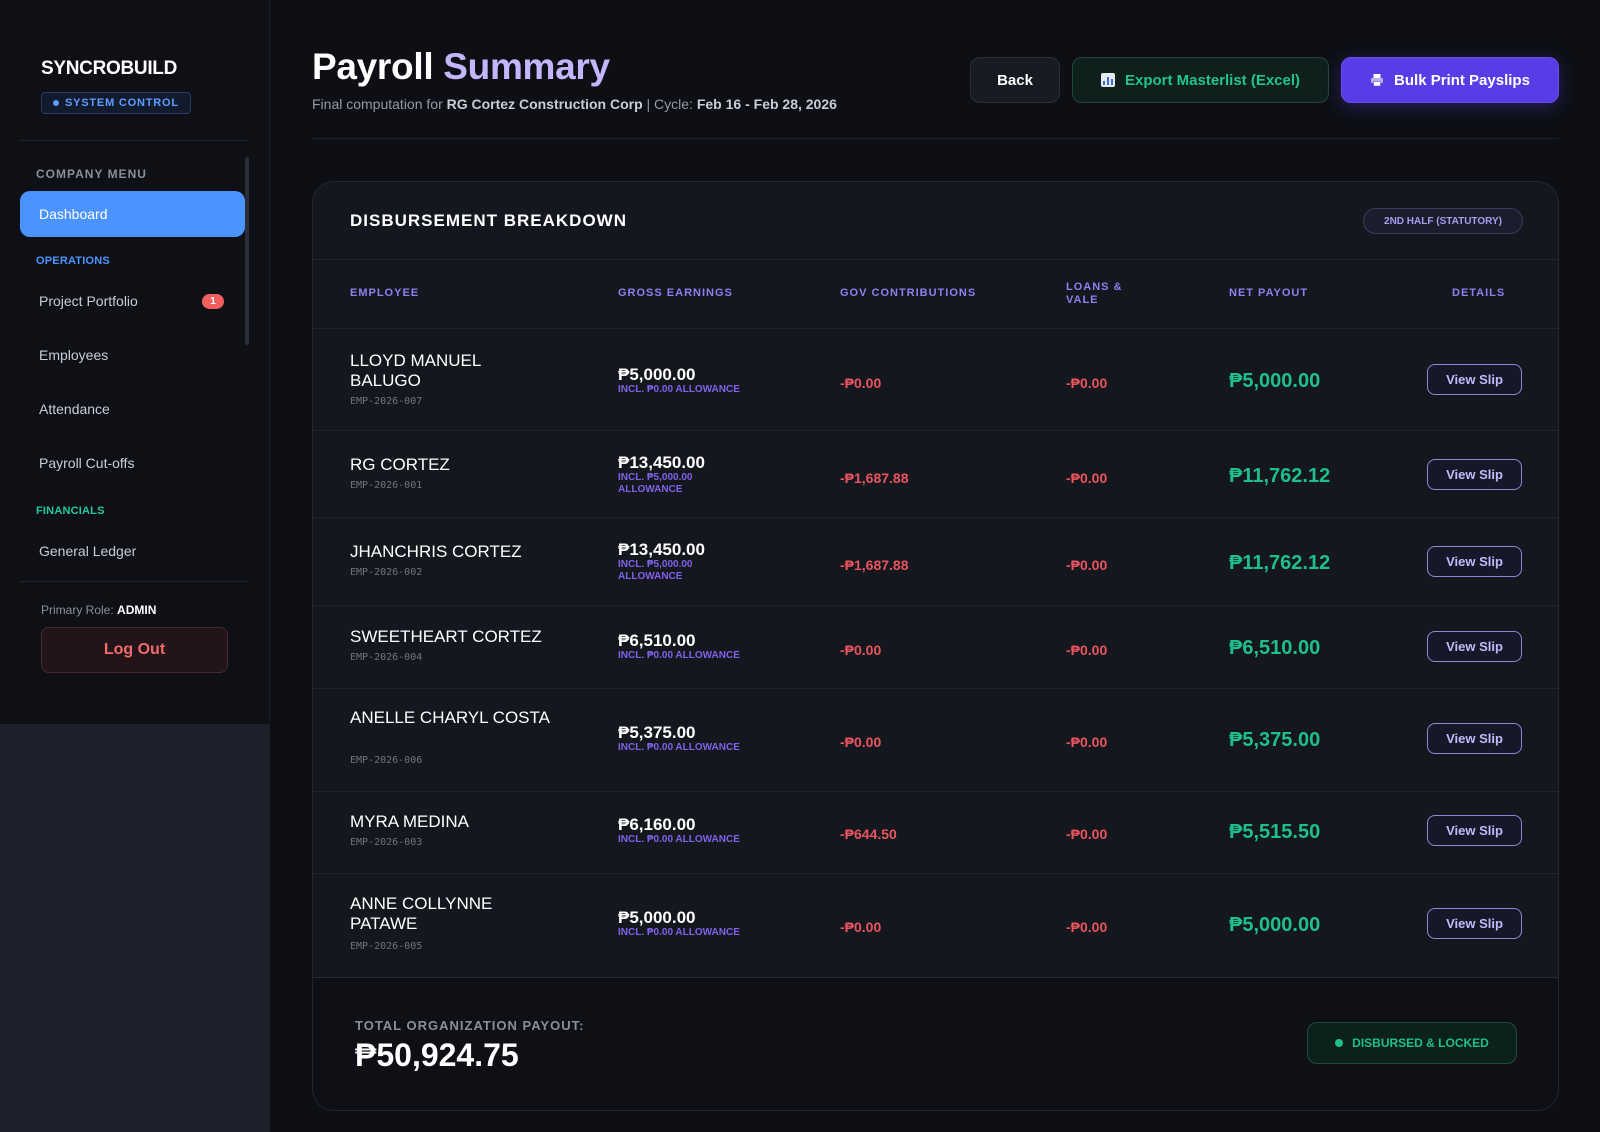 This screenshot has width=1600, height=1132. What do you see at coordinates (377, 104) in the screenshot?
I see `subtitle-prefix: Final computation for` at bounding box center [377, 104].